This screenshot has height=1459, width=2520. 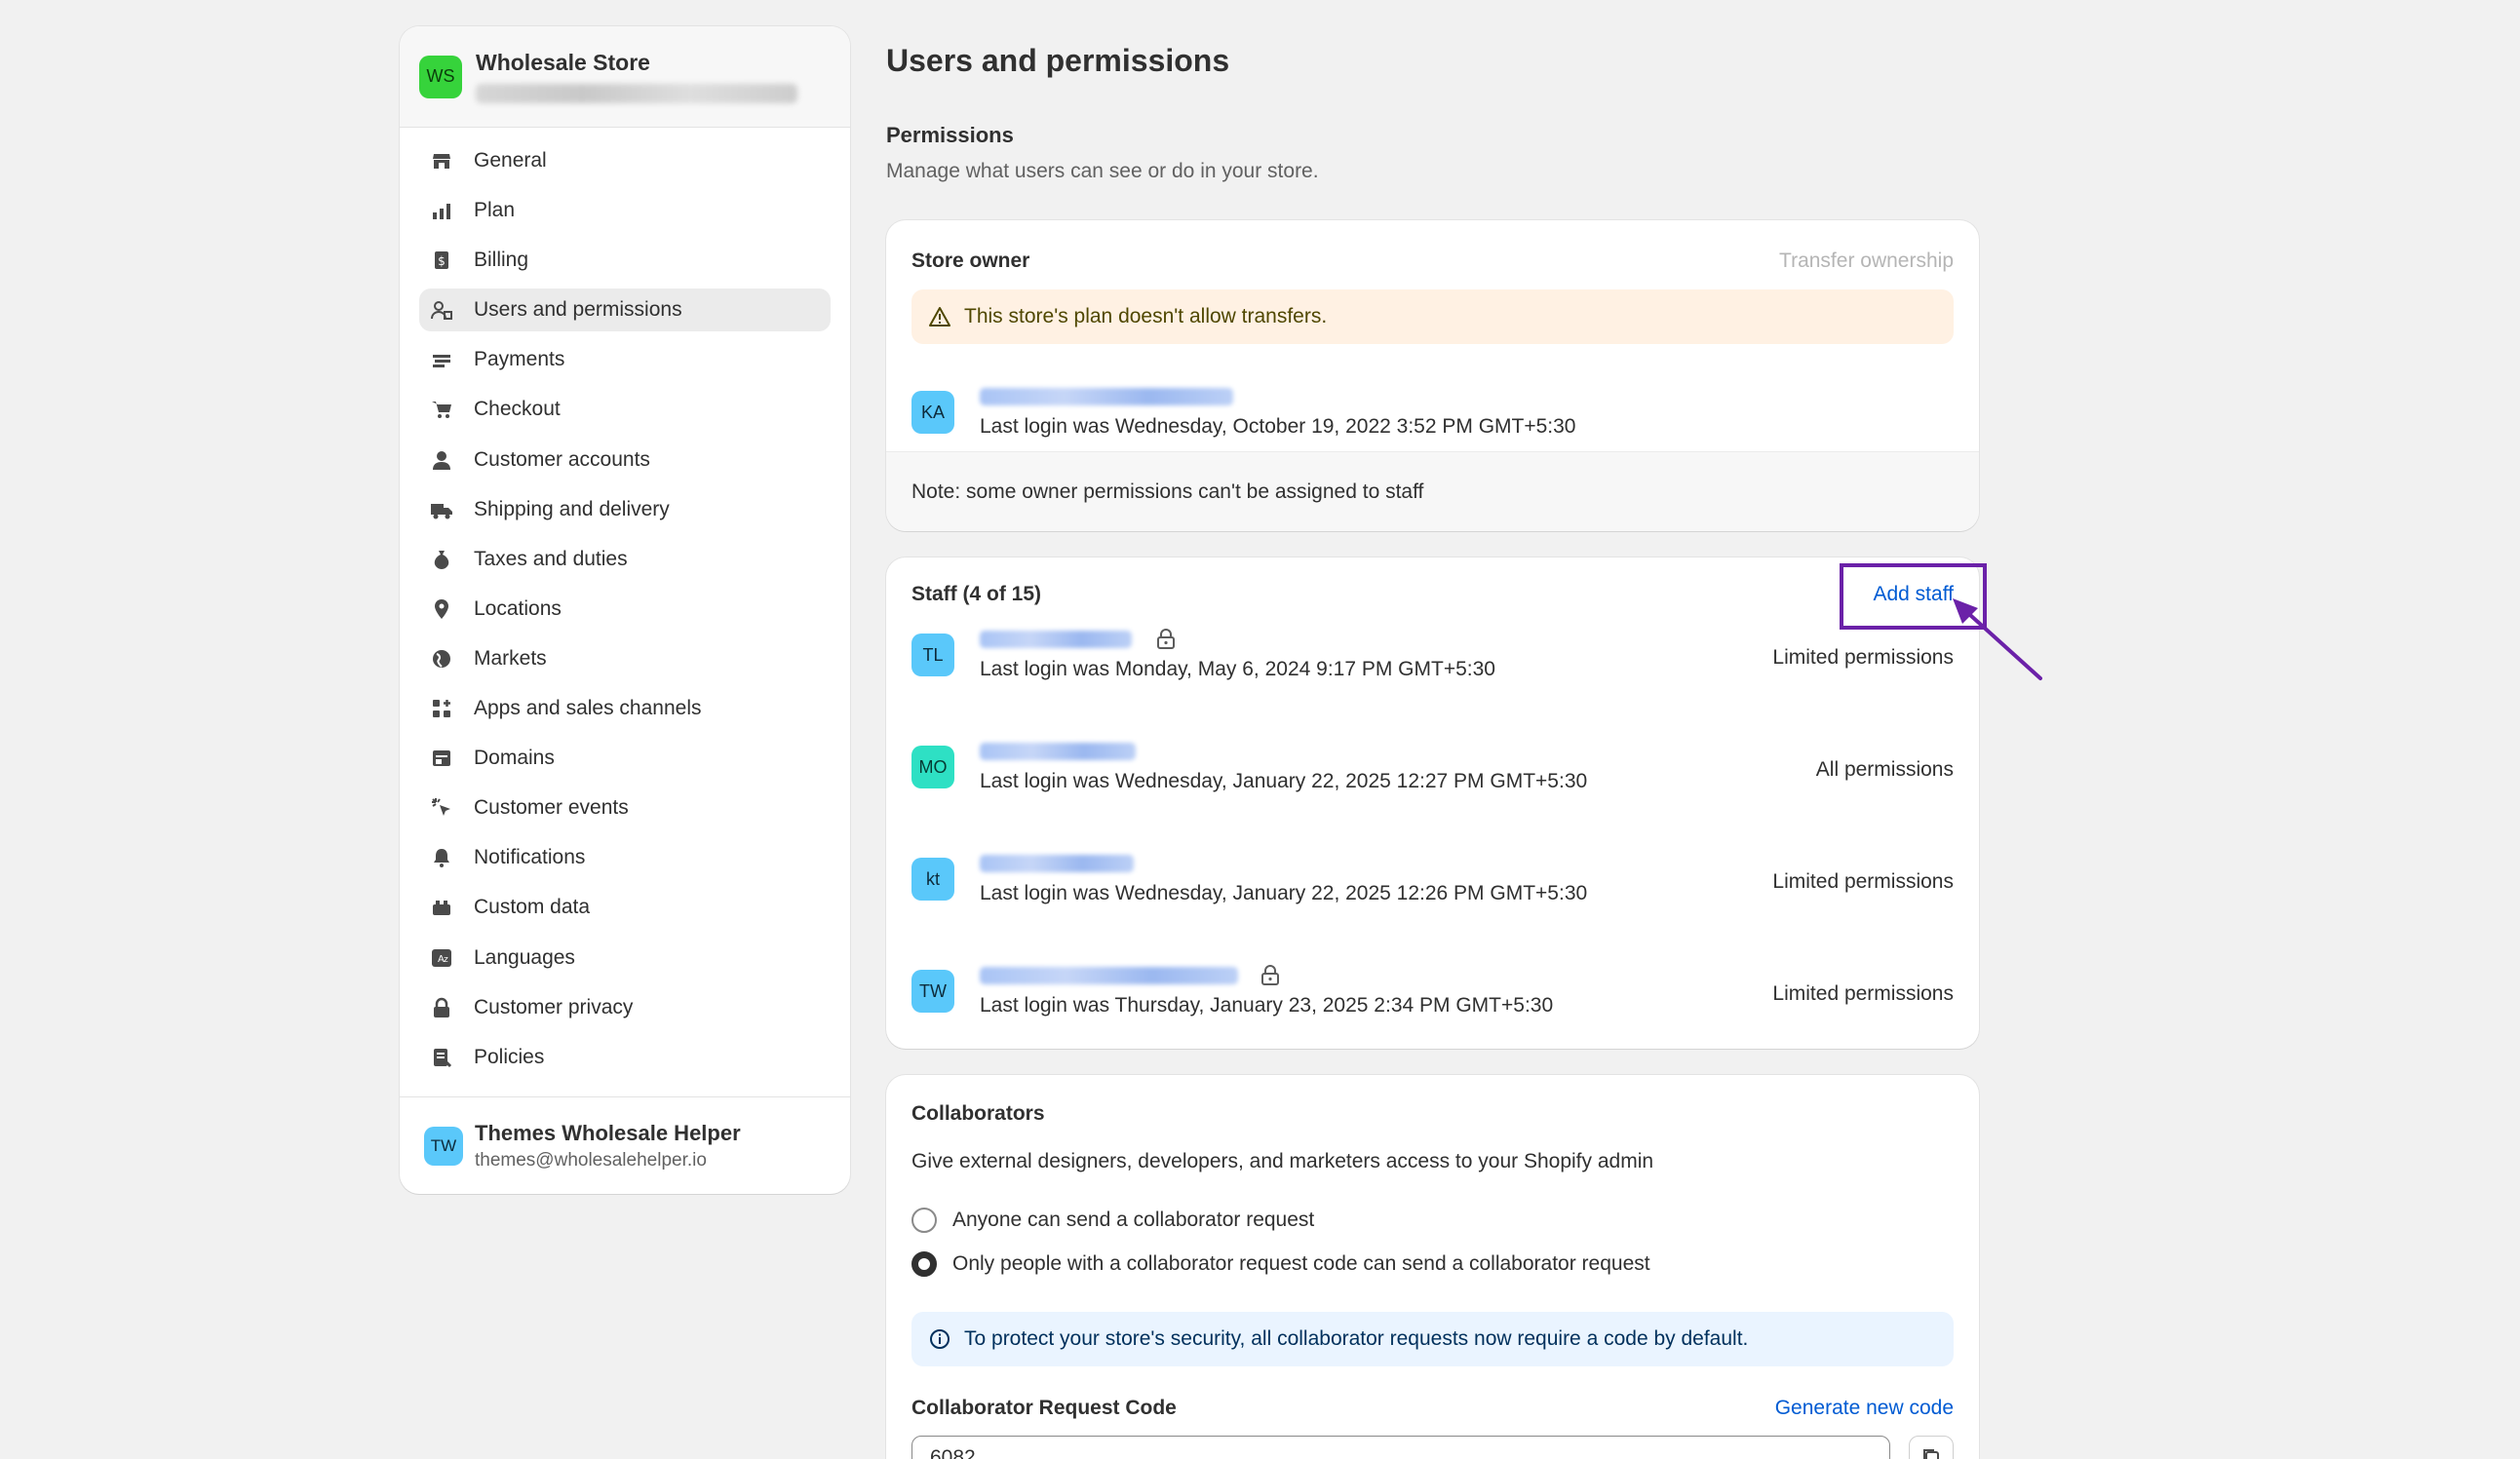 I want to click on plan-icon, so click(x=441, y=210).